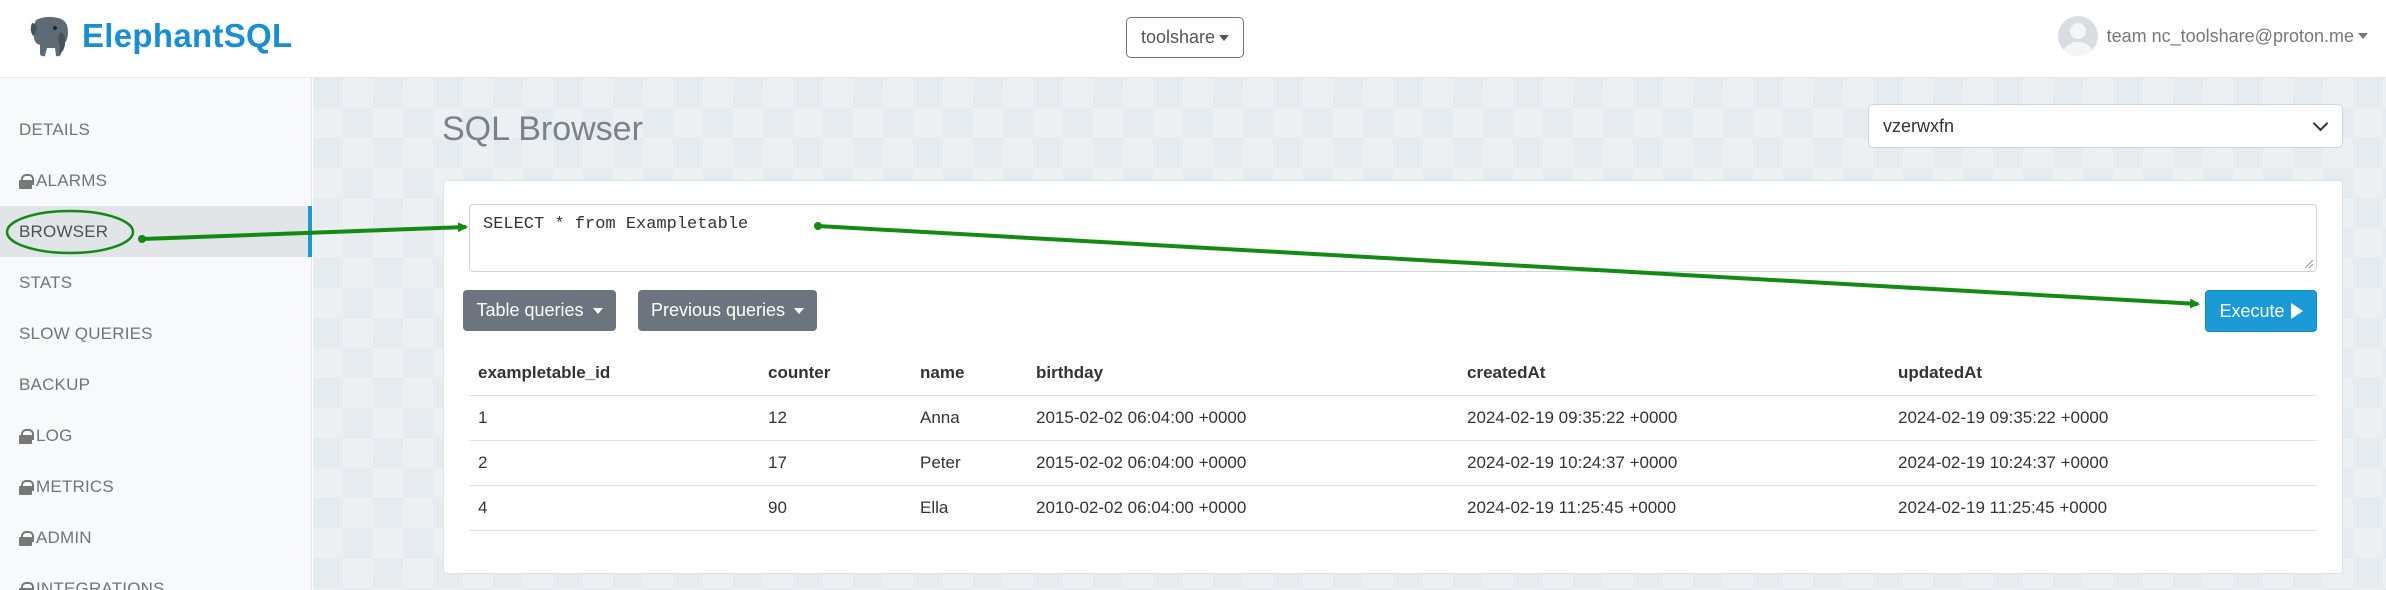  What do you see at coordinates (49, 36) in the screenshot?
I see `elephant-logo-icon` at bounding box center [49, 36].